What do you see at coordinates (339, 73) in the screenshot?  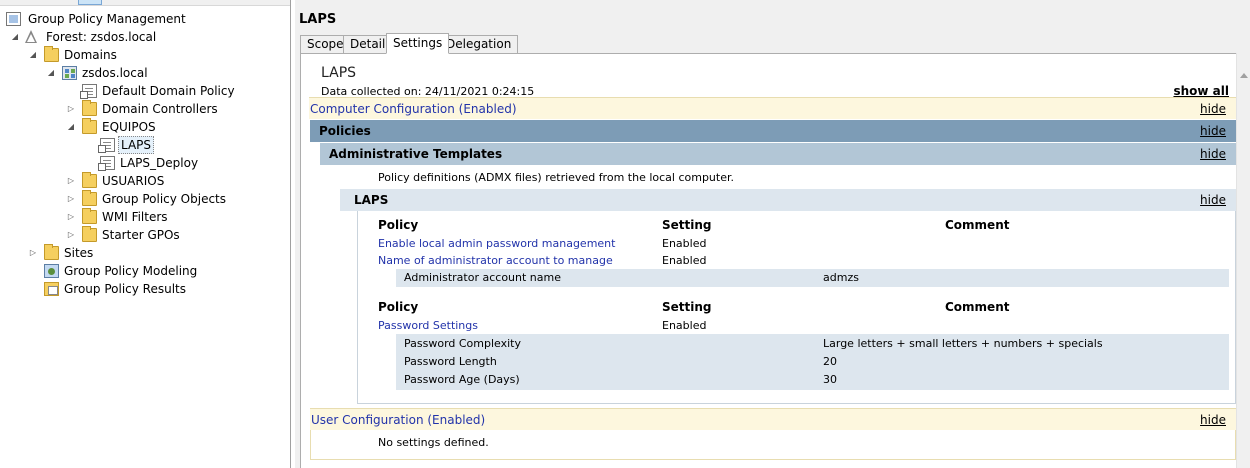 I see `report-title: LAPS` at bounding box center [339, 73].